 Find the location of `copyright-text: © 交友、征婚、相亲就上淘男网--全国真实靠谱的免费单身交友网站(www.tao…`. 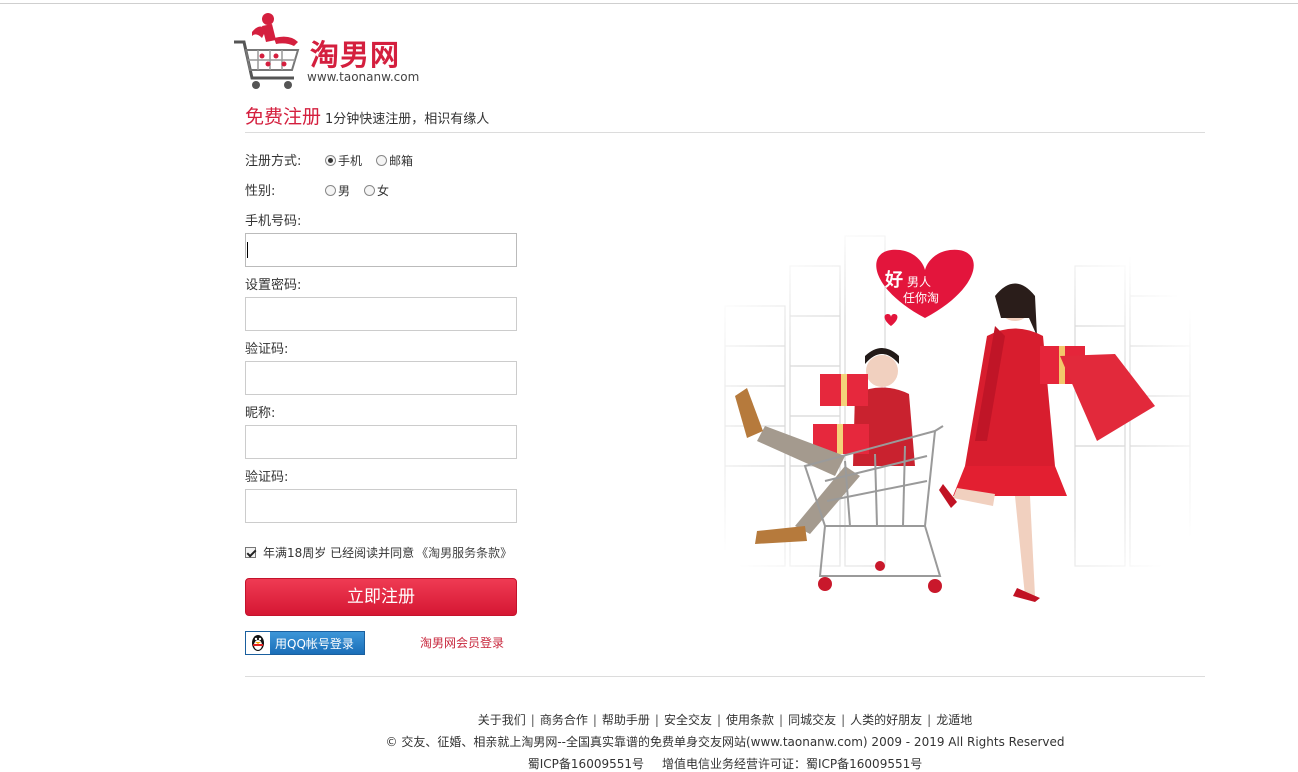

copyright-text: © 交友、征婚、相亲就上淘男网--全国真实靠谱的免费单身交友网站(www.tao… is located at coordinates (725, 742).